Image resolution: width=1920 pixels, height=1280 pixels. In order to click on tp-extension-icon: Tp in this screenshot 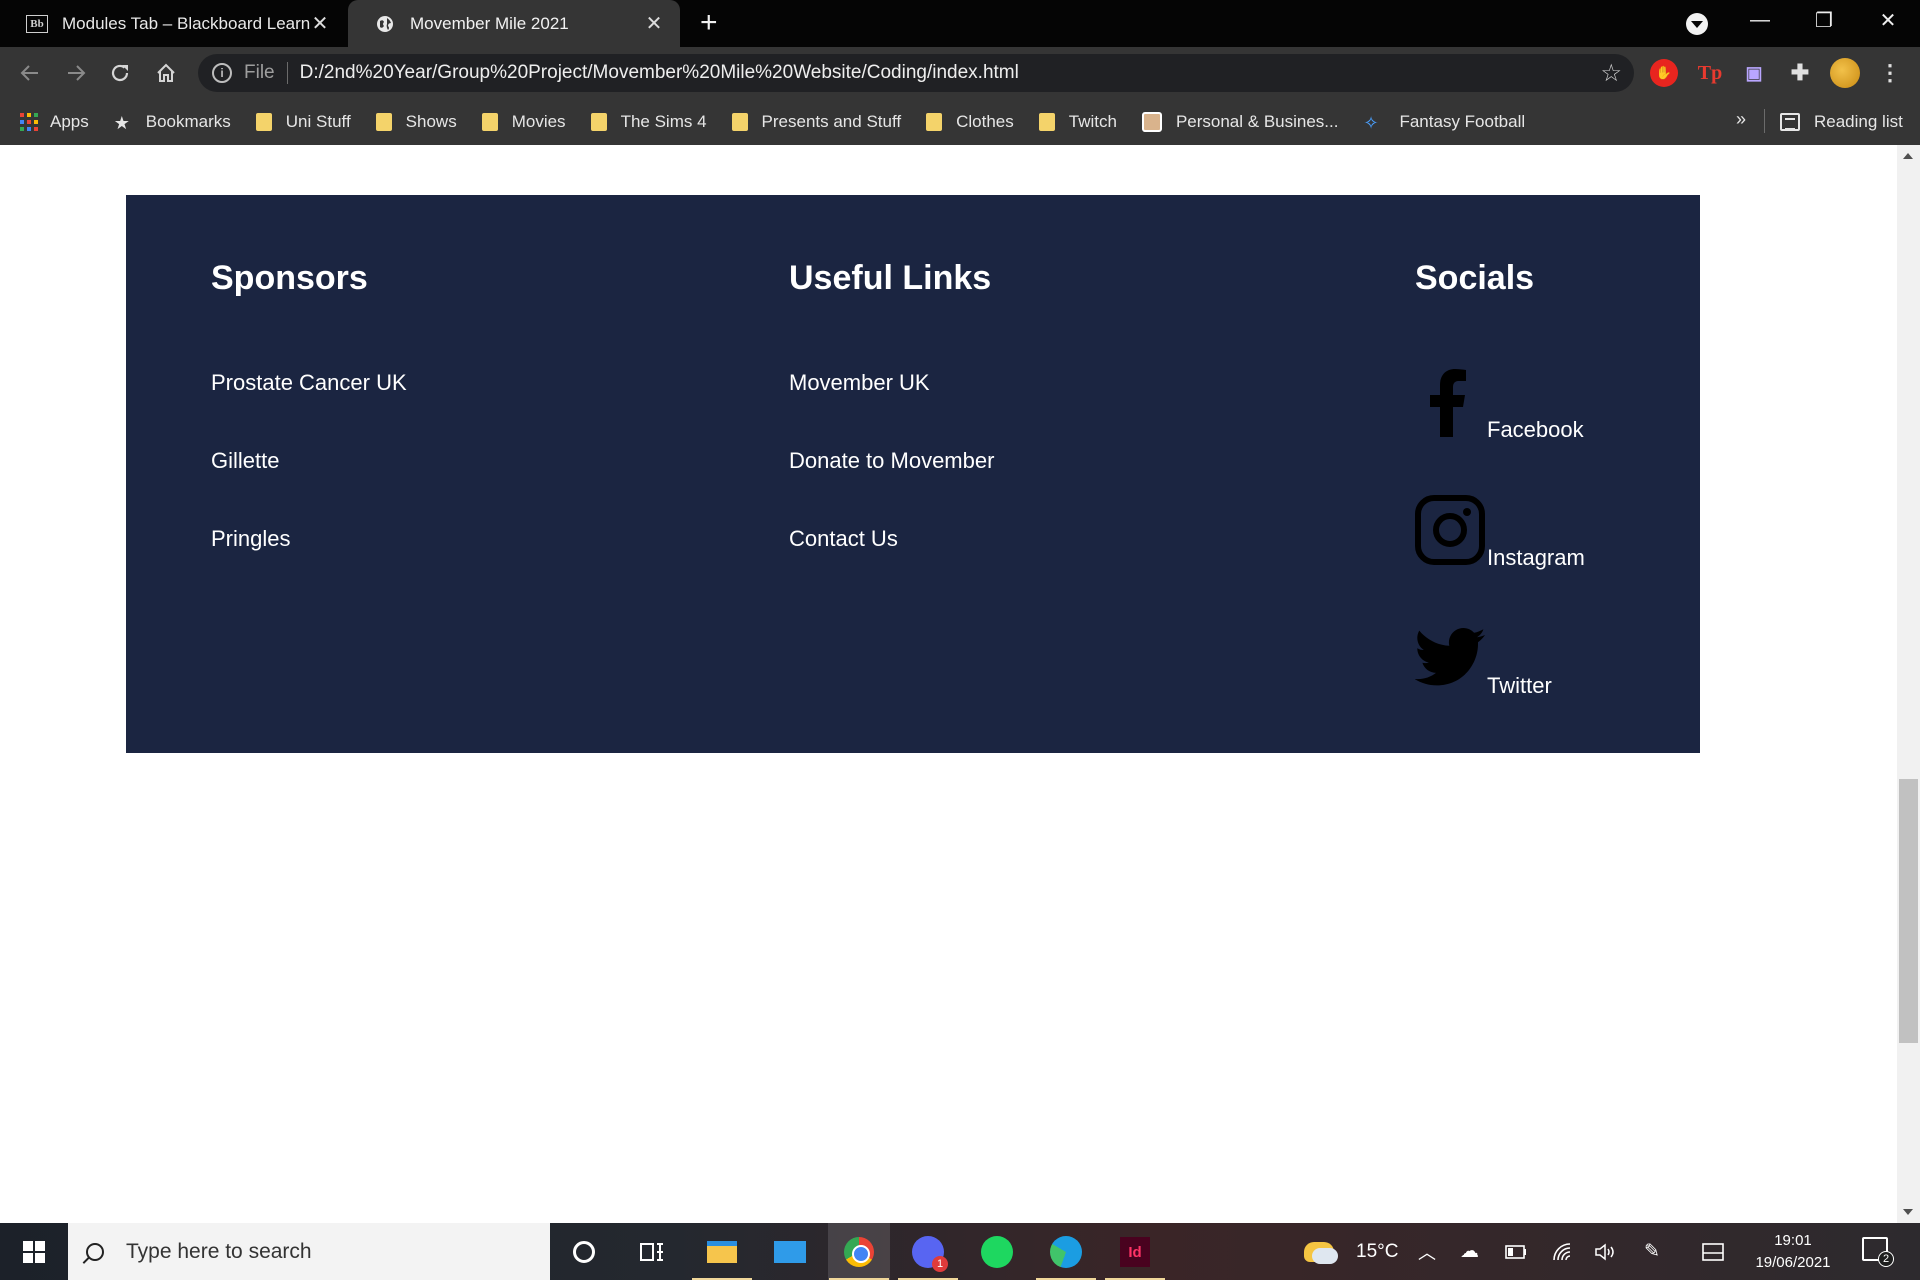, I will do `click(1710, 73)`.